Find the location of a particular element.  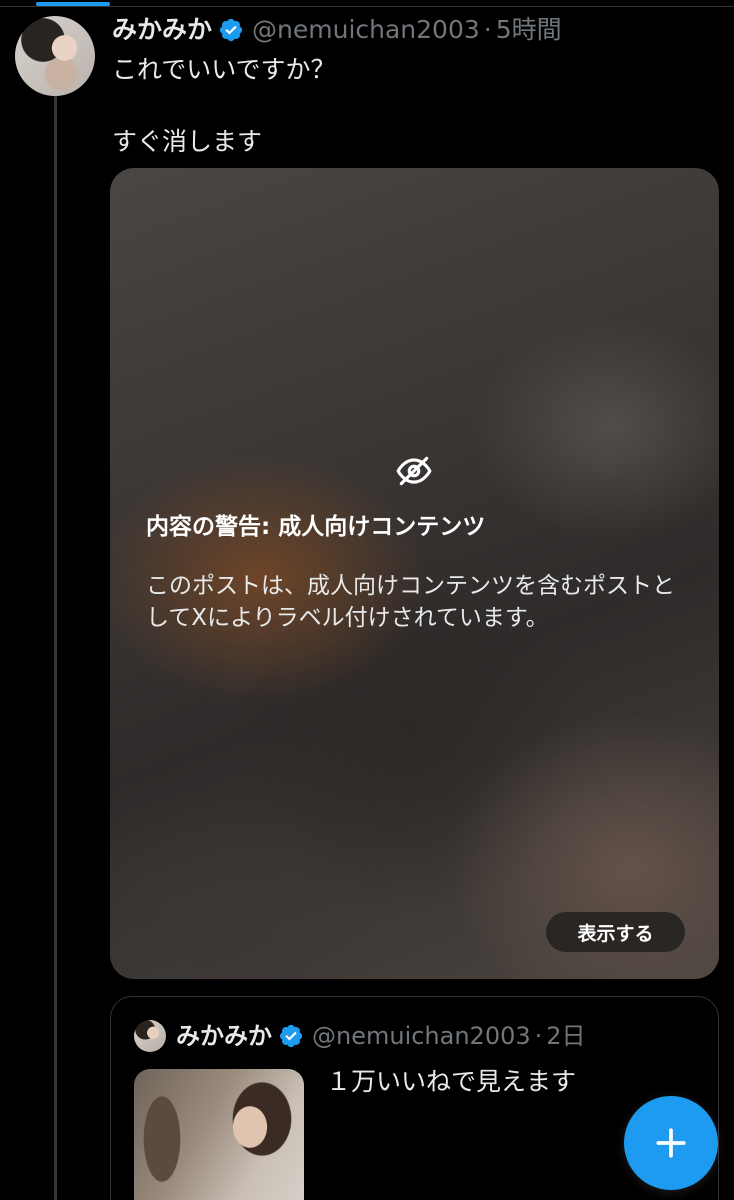

show-media-button: 表示する is located at coordinates (615, 932).